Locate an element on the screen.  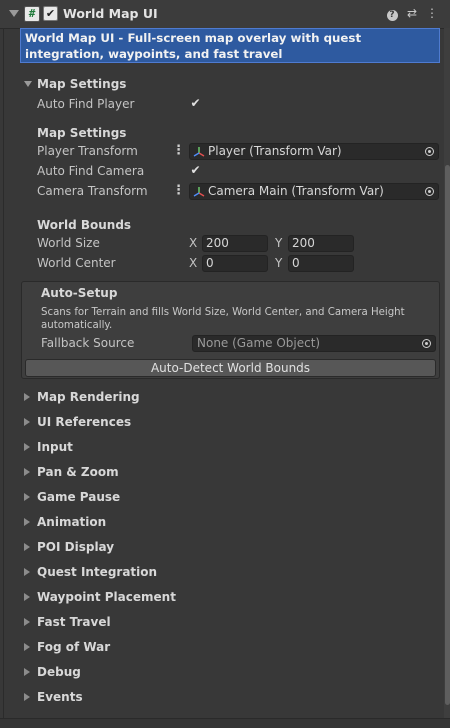
waypoint-placement-foldout-arrow-icon is located at coordinates (27, 597).